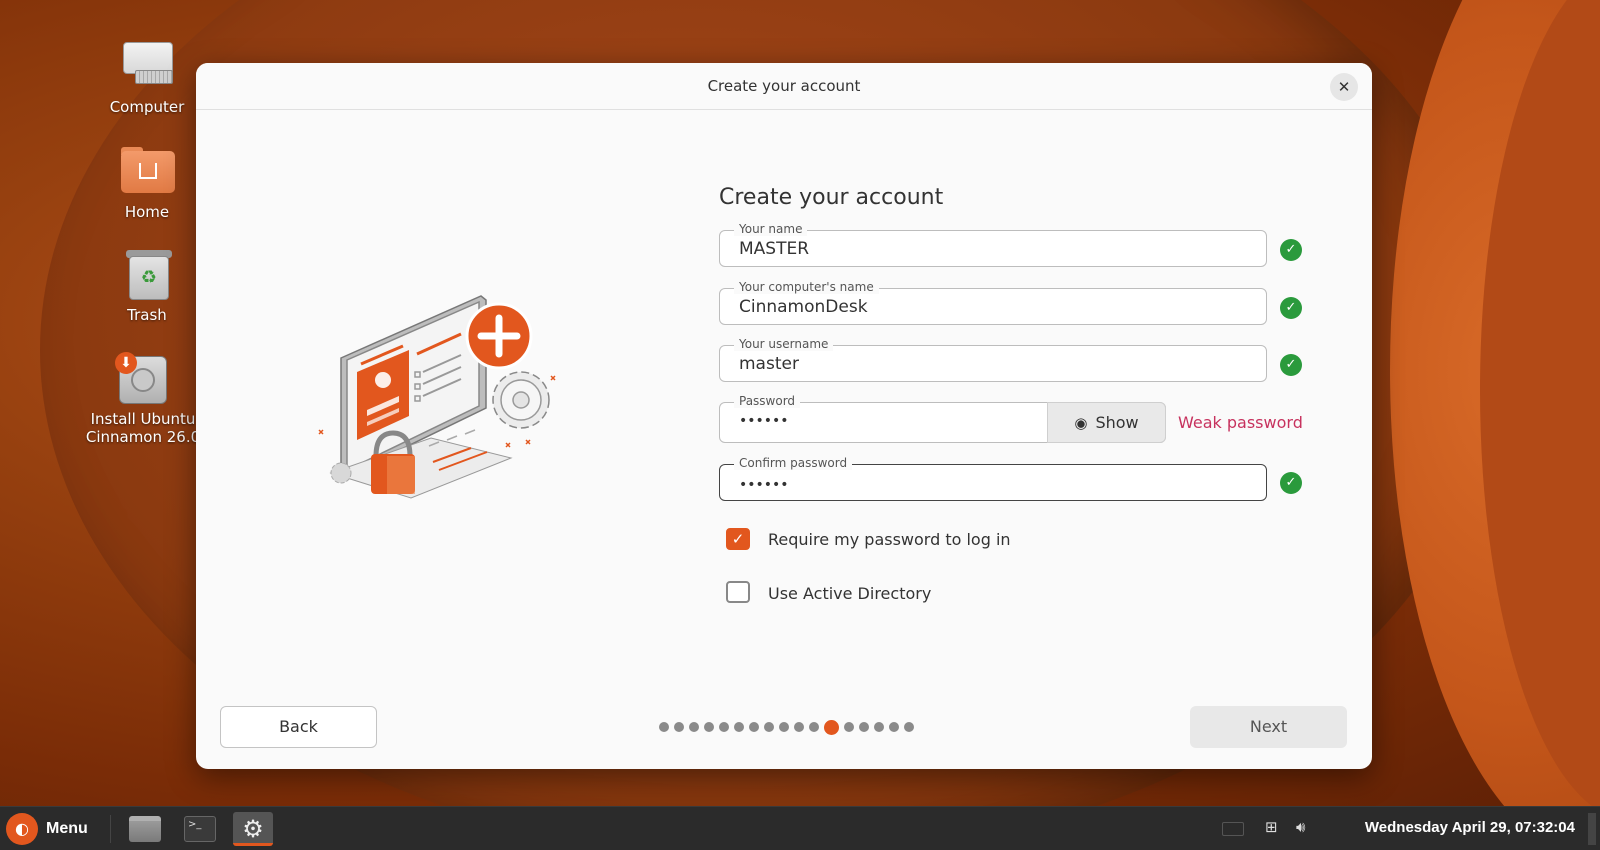 The image size is (1600, 850). Describe the element at coordinates (147, 66) in the screenshot. I see `computer-icon` at that location.